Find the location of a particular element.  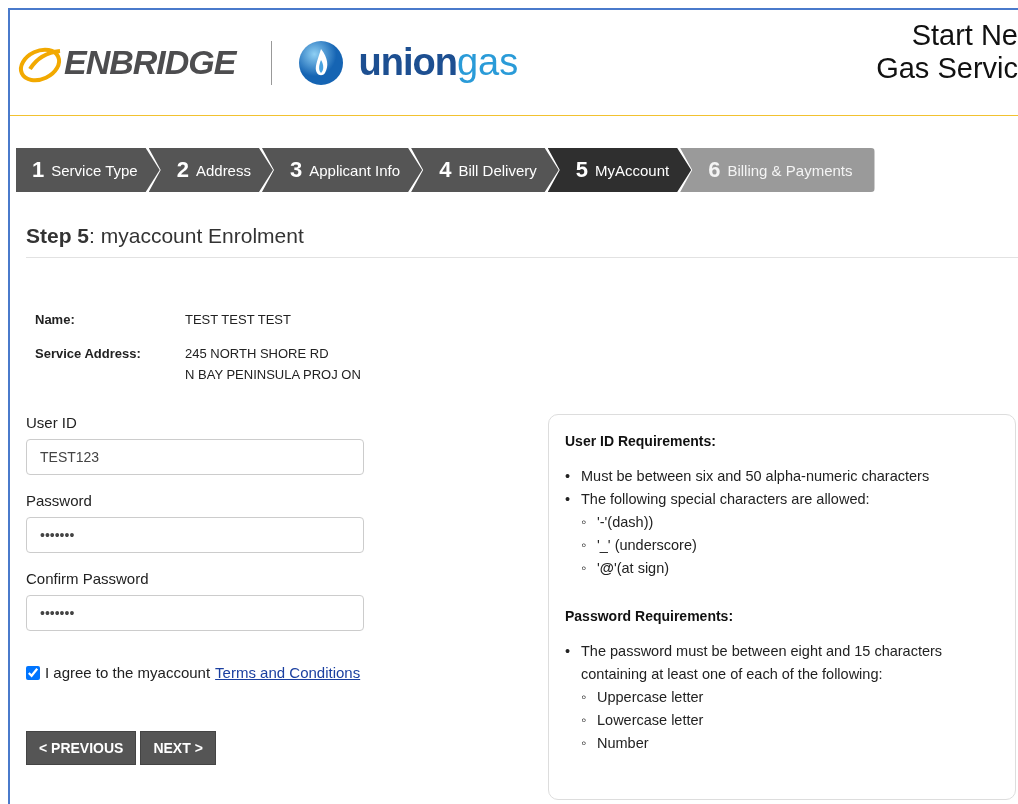

requirement-text: The following special characters are allowed: is located at coordinates (725, 499).